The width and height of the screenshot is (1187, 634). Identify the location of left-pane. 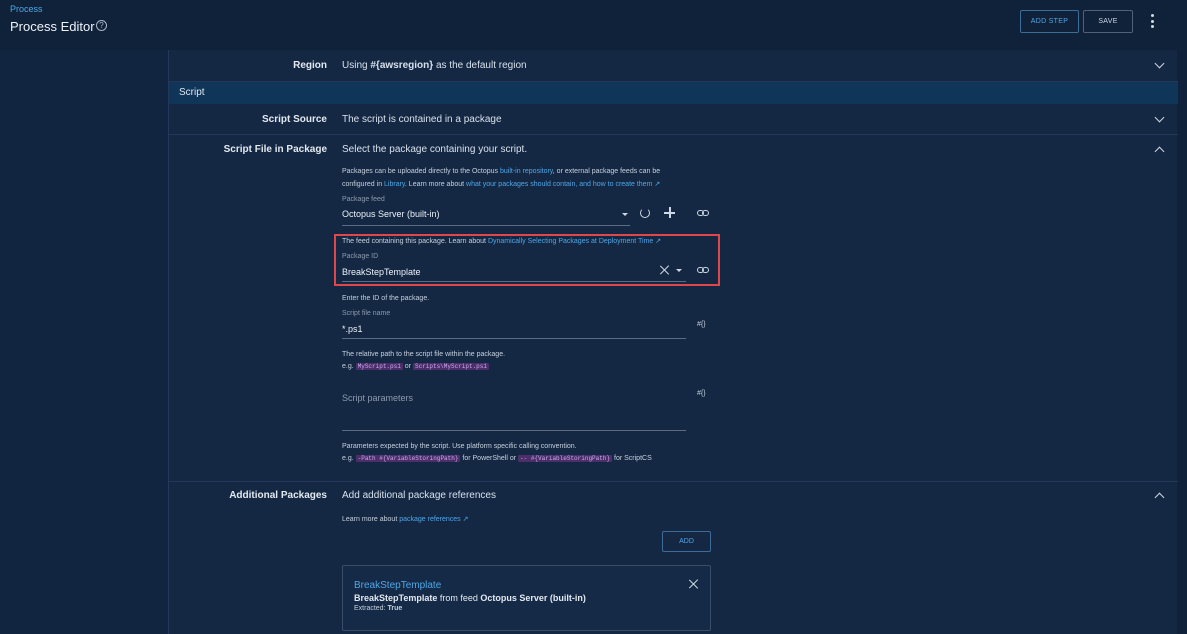
(84, 342).